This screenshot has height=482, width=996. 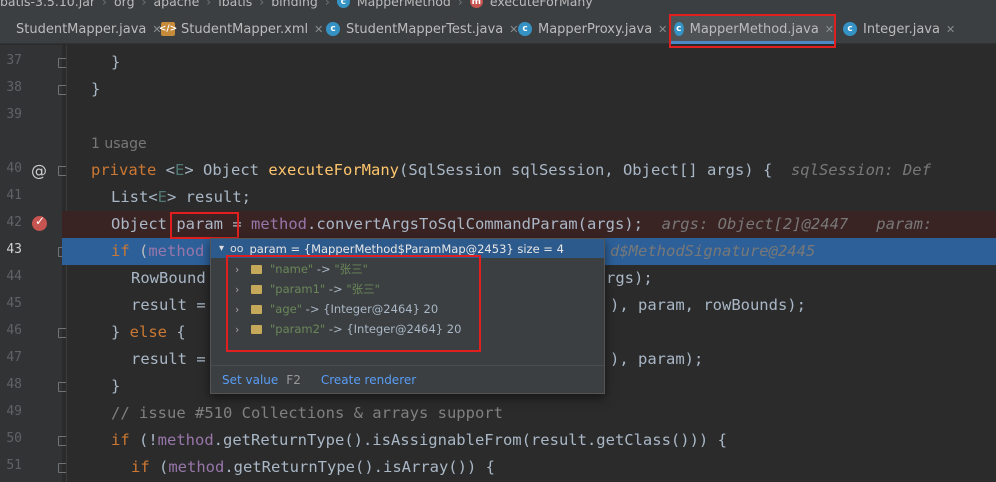 What do you see at coordinates (298, 289) in the screenshot?
I see `entry-key: "param1"` at bounding box center [298, 289].